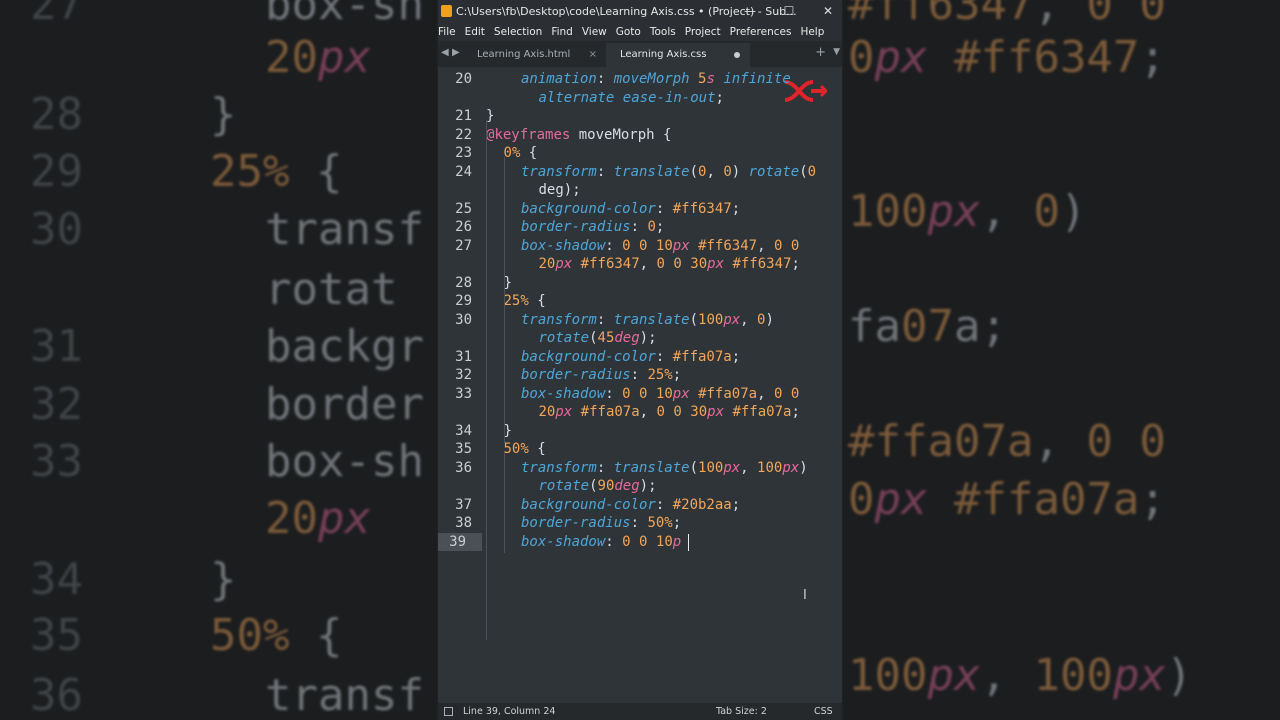 The width and height of the screenshot is (1280, 720). What do you see at coordinates (669, 264) in the screenshot?
I see `code-line: 20px #ff6347, 0 0 30px #ff6347;` at bounding box center [669, 264].